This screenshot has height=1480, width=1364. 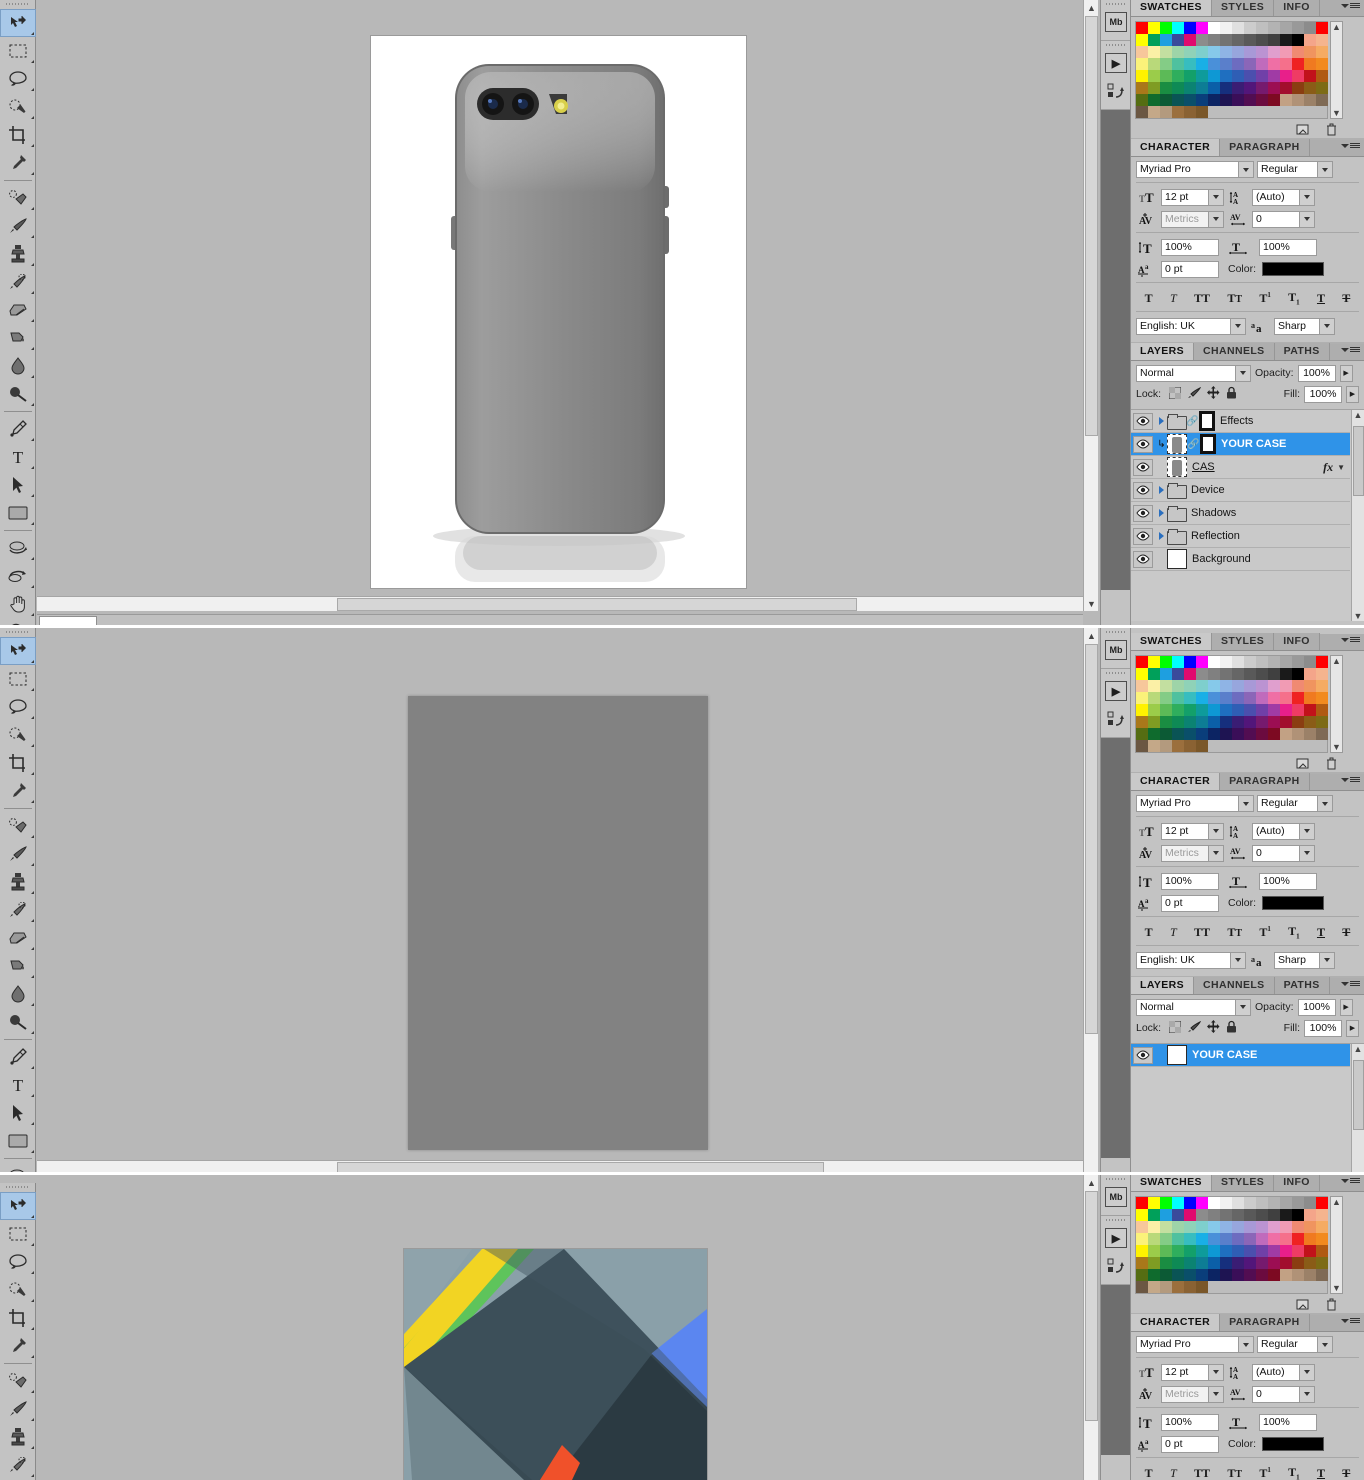 I want to click on layer-name: YOUR CASE, so click(x=1253, y=444).